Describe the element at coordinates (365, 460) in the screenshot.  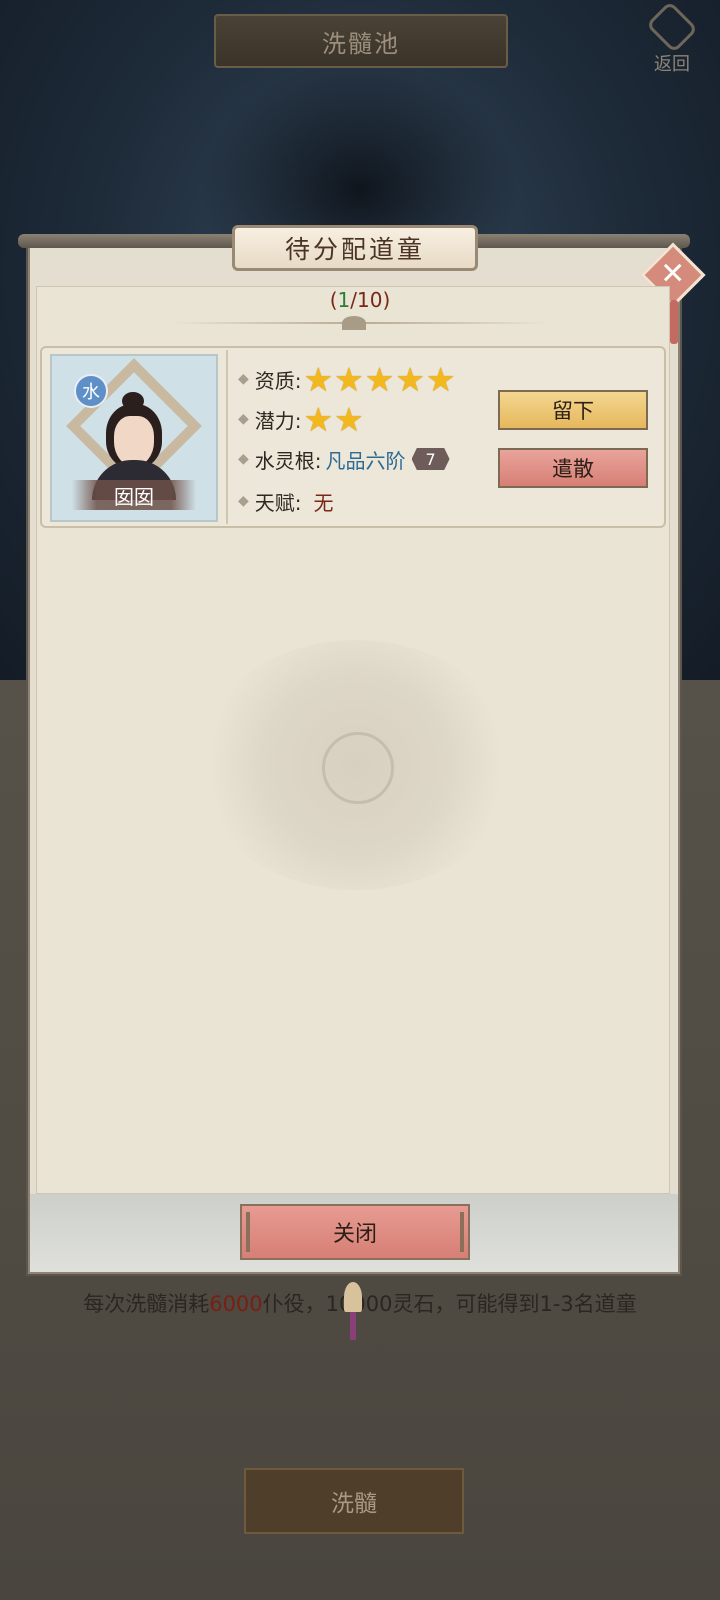
I see `spirit-root-value: 凡品六阶` at that location.